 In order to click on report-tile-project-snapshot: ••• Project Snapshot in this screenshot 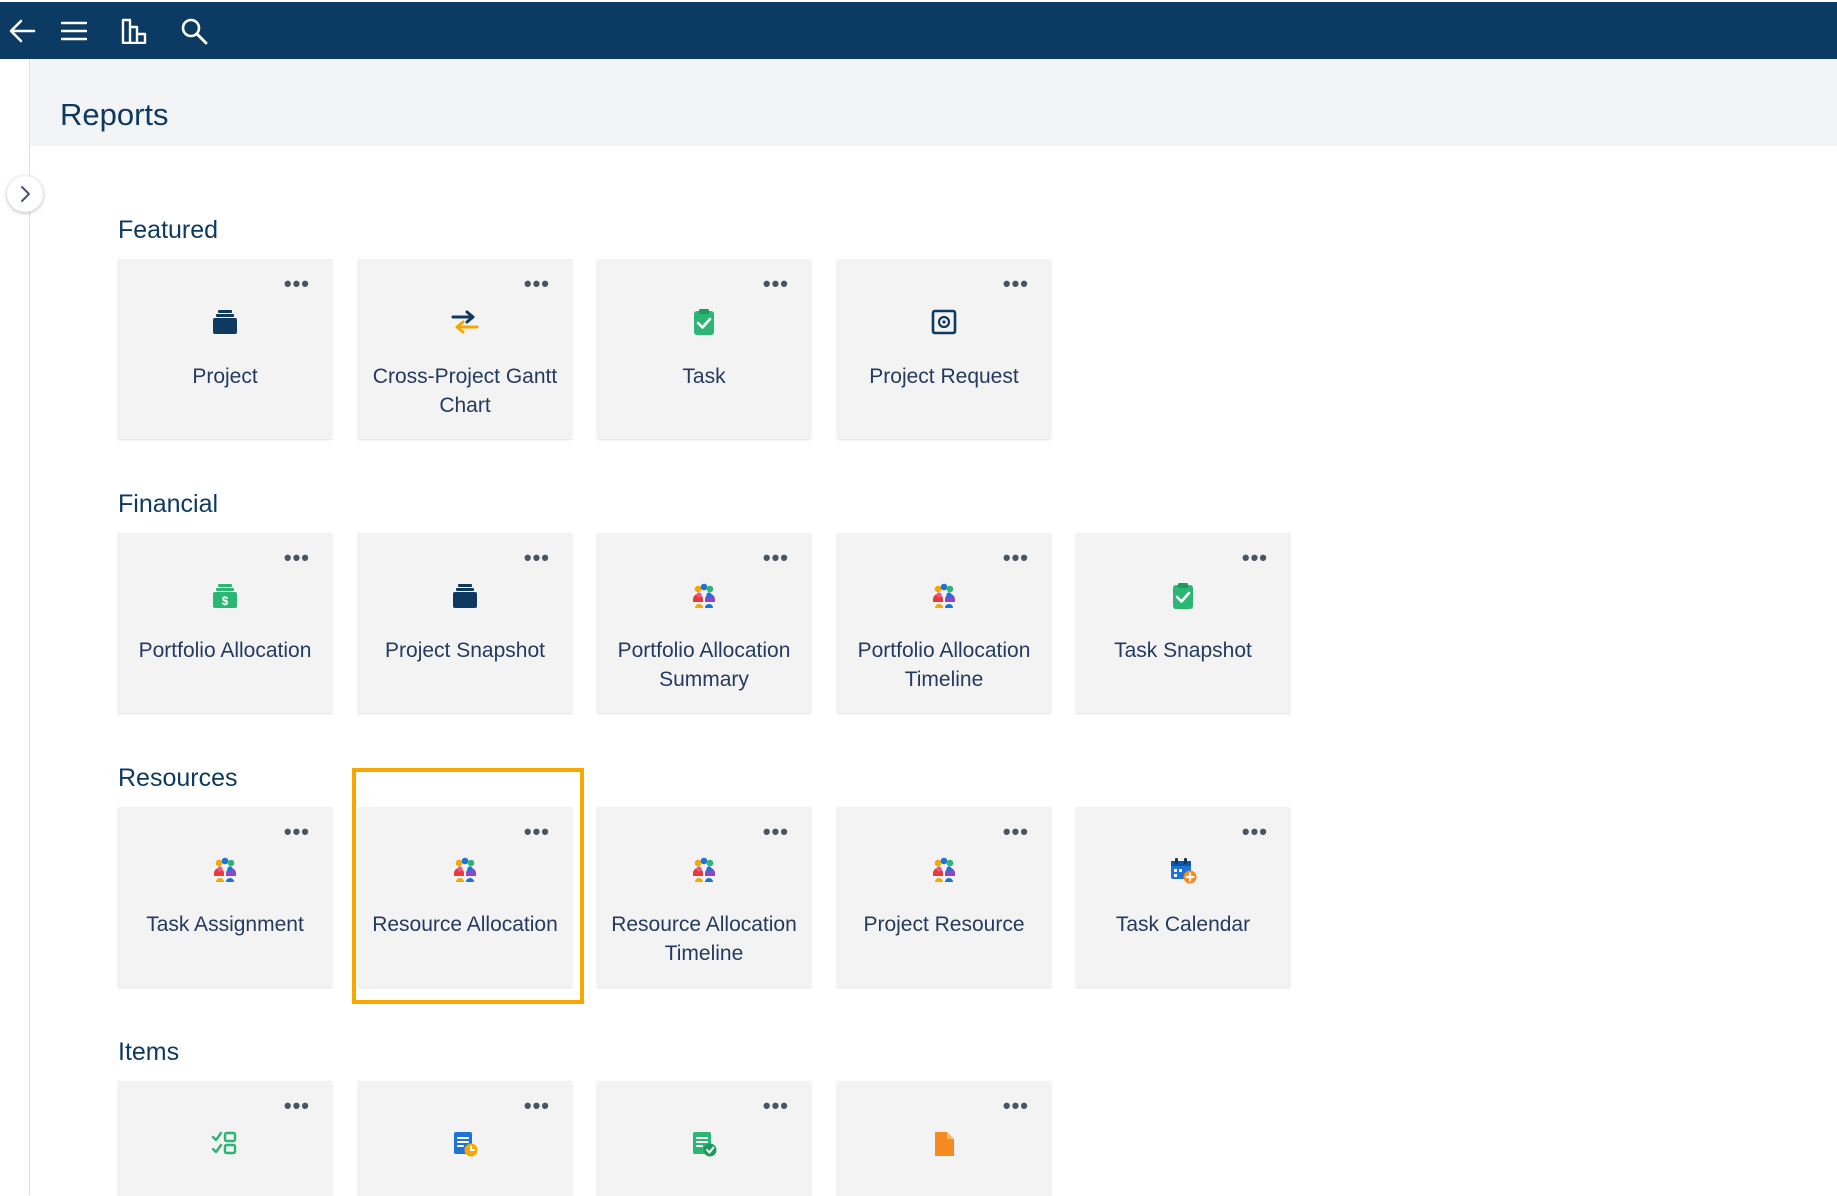, I will do `click(465, 623)`.